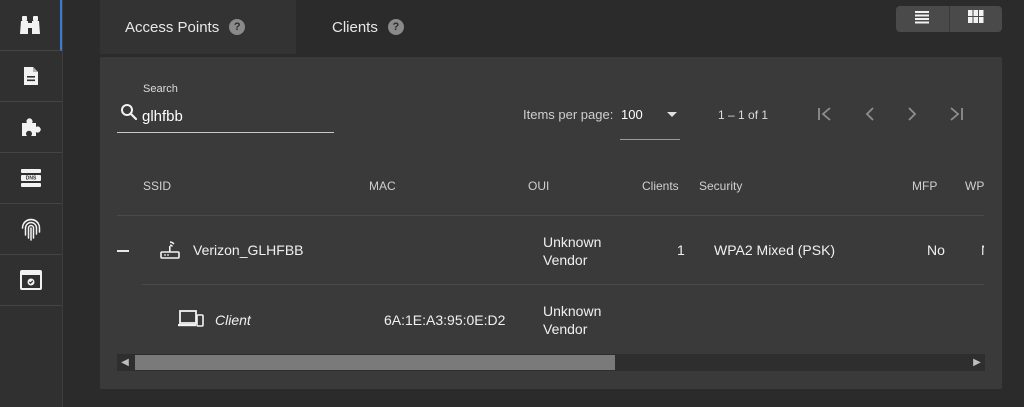  What do you see at coordinates (977, 362) in the screenshot?
I see `scroll-right-icon: ▶` at bounding box center [977, 362].